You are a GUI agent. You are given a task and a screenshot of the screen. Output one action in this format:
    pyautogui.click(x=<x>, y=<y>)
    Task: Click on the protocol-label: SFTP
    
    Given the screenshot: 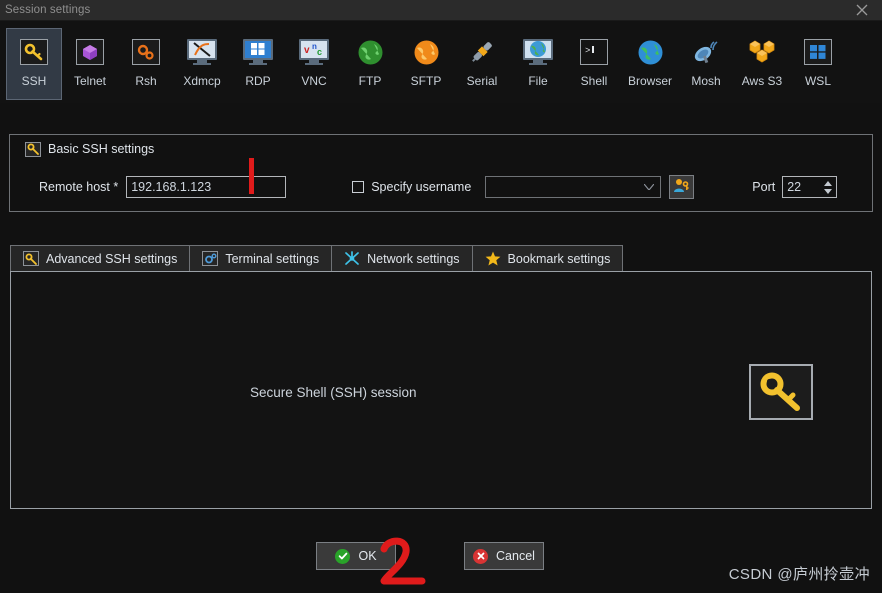 What is the action you would take?
    pyautogui.click(x=426, y=81)
    